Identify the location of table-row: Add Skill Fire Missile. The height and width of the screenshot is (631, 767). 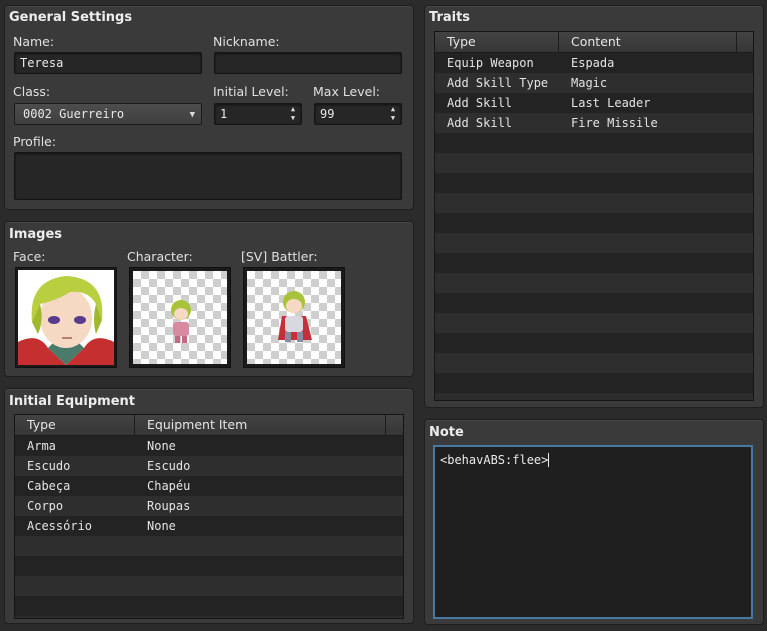
(594, 123).